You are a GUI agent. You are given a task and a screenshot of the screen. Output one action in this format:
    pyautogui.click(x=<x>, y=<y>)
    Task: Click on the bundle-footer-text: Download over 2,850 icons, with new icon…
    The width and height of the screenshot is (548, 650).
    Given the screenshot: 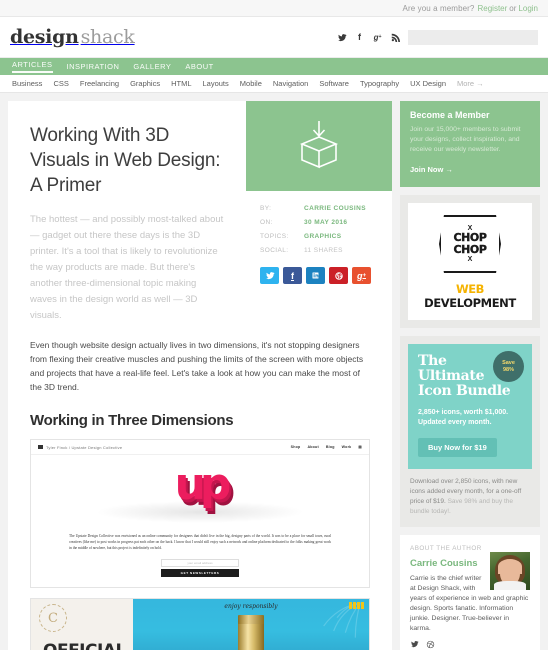 What is the action you would take?
    pyautogui.click(x=470, y=494)
    